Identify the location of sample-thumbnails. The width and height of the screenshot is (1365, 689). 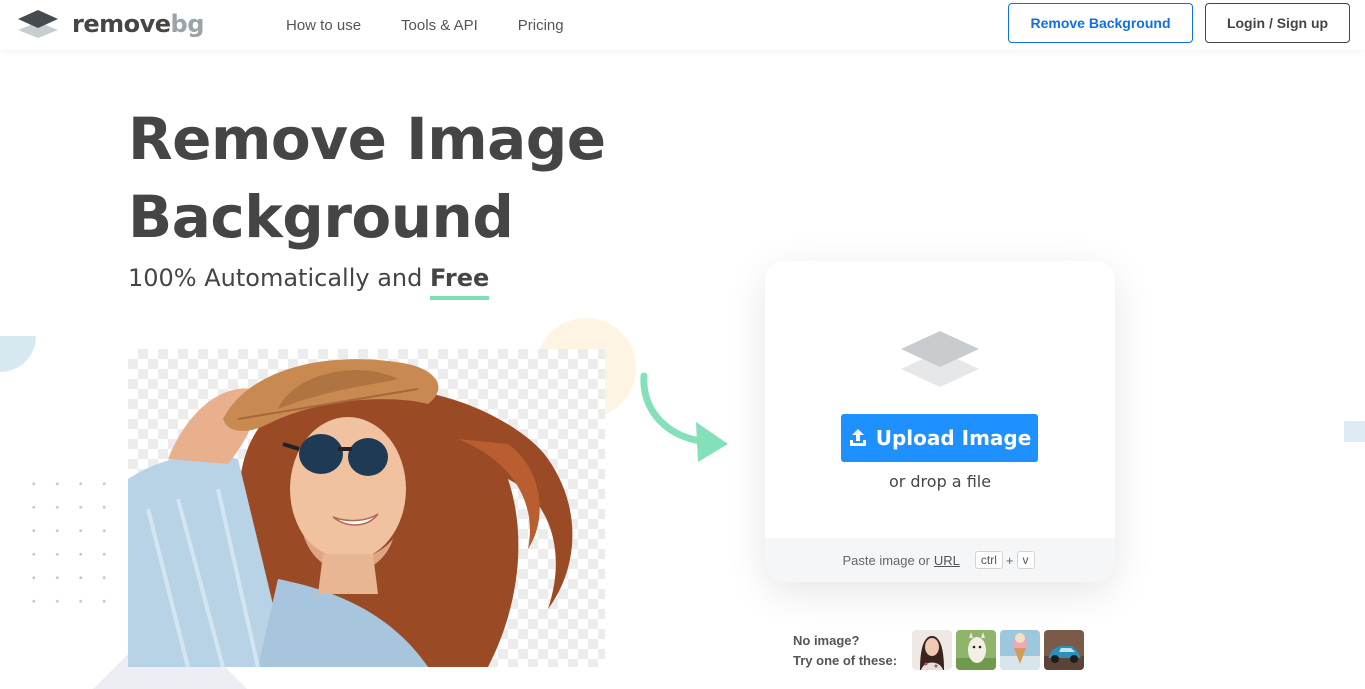
(1000, 650).